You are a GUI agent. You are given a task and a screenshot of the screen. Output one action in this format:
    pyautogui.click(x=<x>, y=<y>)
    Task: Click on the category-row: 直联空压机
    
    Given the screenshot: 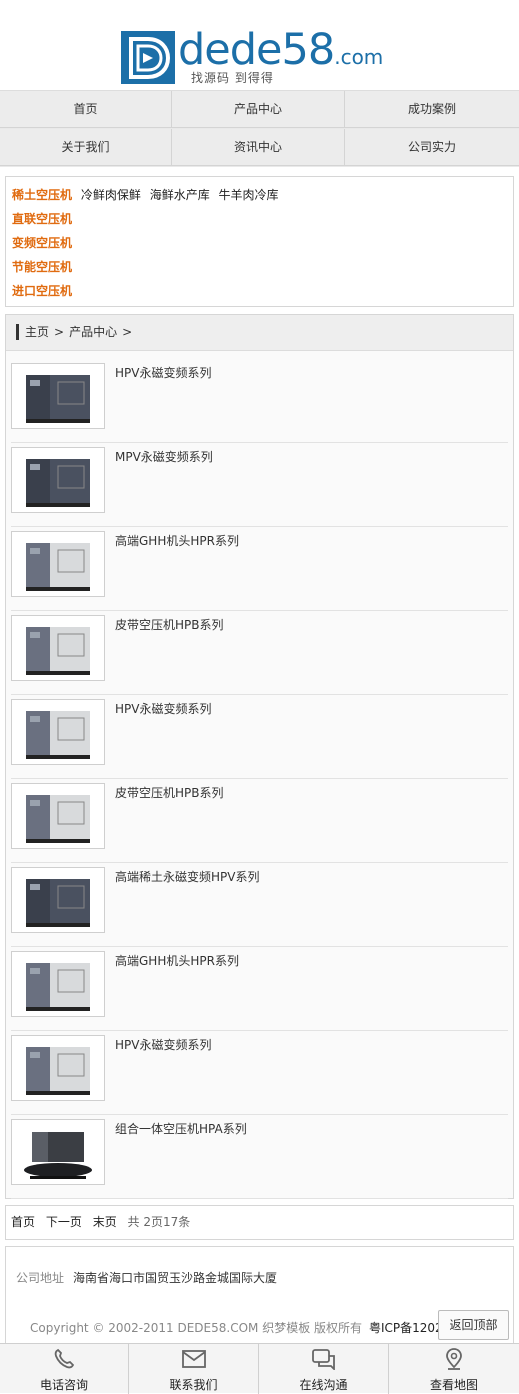 What is the action you would take?
    pyautogui.click(x=42, y=218)
    